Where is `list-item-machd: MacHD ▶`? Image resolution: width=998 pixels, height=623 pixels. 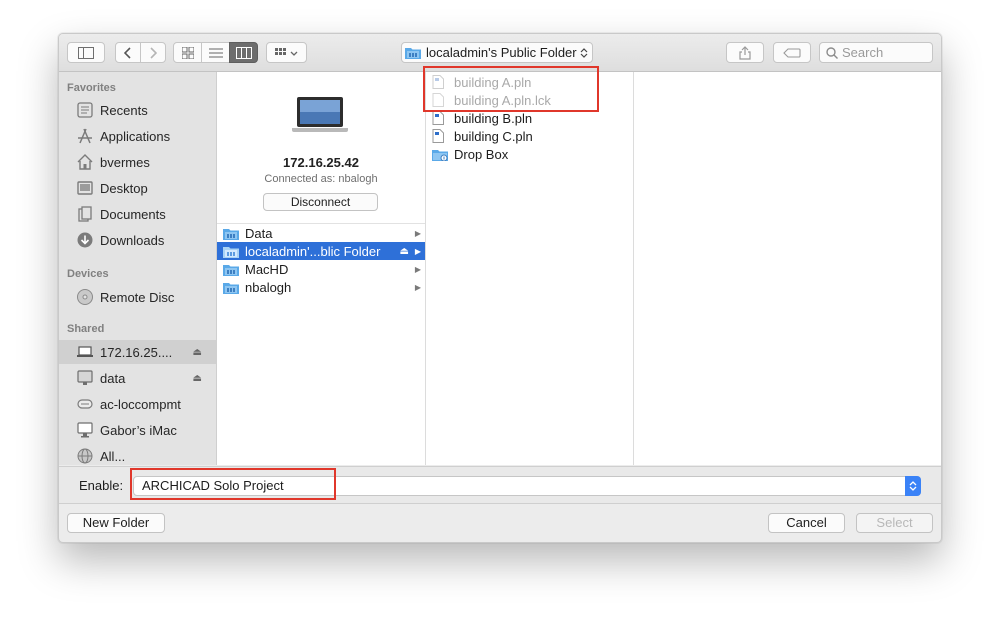 list-item-machd: MacHD ▶ is located at coordinates (321, 269).